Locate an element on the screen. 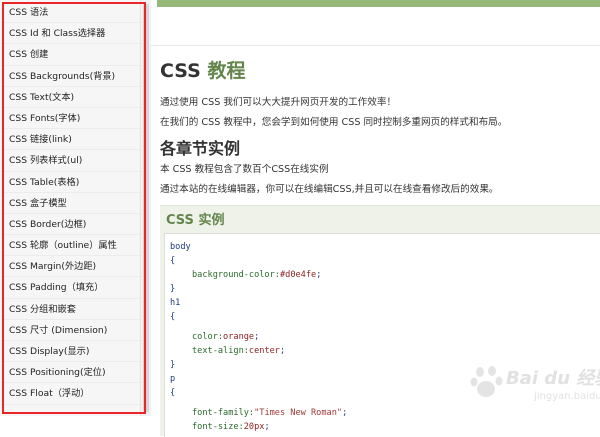 This screenshot has width=600, height=437. code-property: font-size: is located at coordinates (218, 427).